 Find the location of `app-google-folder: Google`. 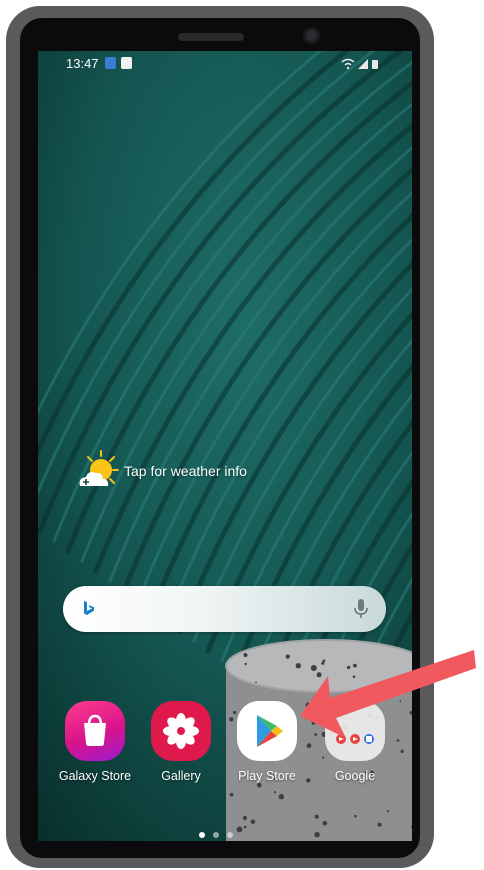

app-google-folder: Google is located at coordinates (355, 742).